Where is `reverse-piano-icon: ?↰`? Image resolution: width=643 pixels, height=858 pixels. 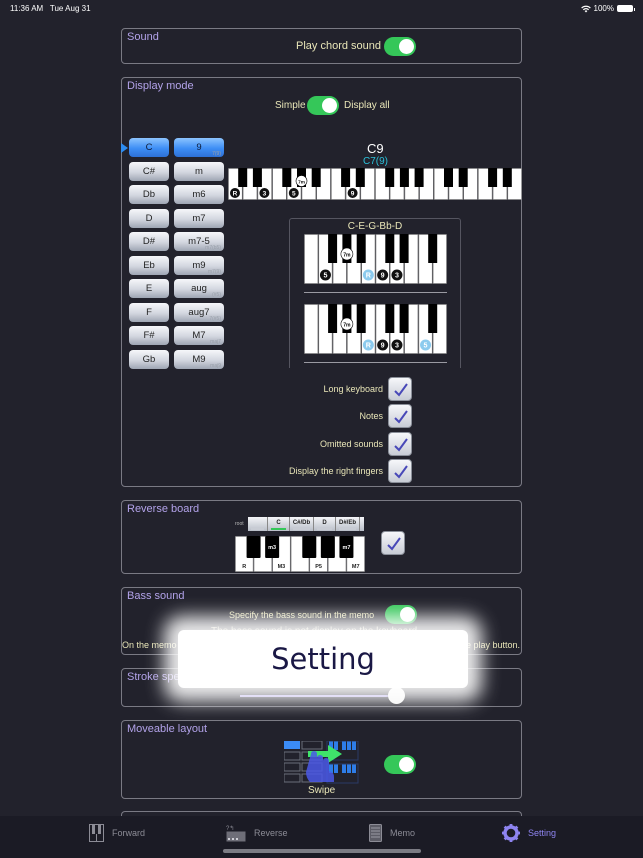
reverse-piano-icon: ?↰ is located at coordinates (236, 833).